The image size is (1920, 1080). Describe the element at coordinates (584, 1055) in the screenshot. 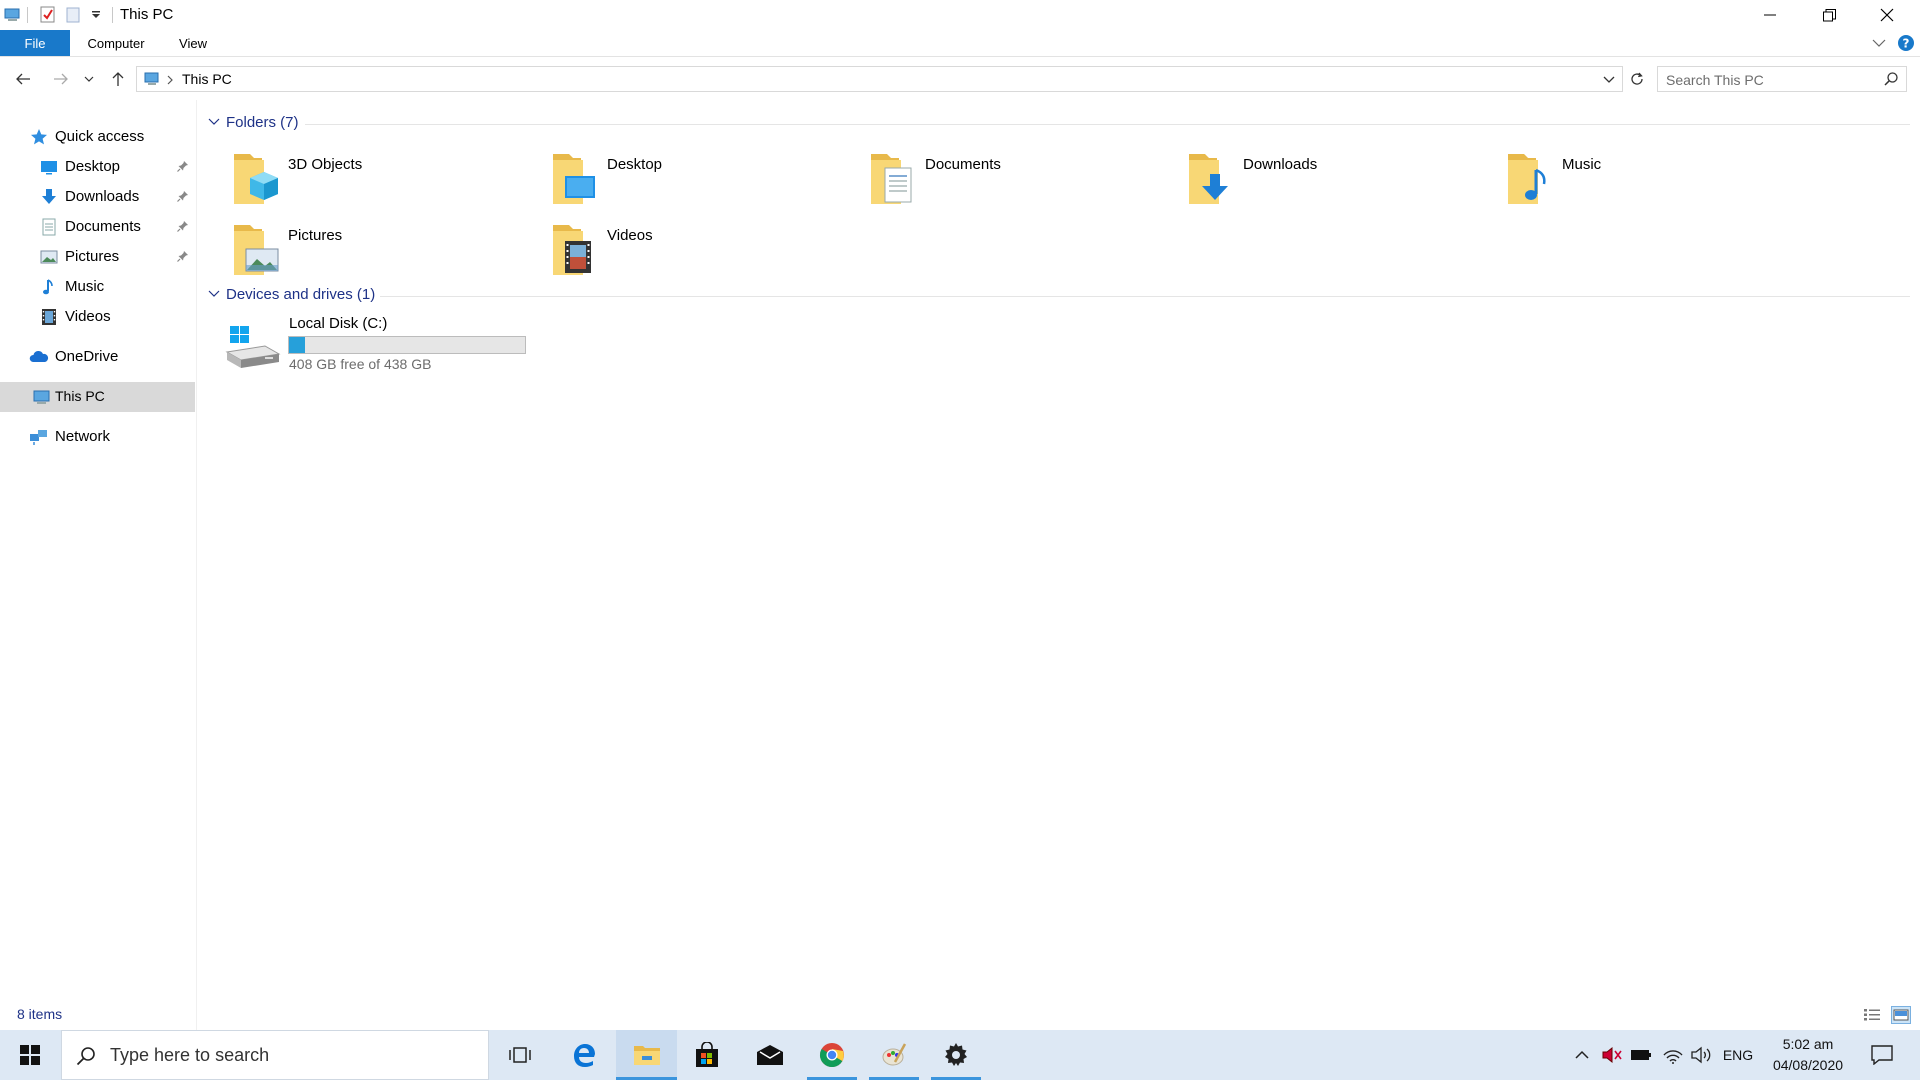

I see `edge-taskbar-icon` at that location.